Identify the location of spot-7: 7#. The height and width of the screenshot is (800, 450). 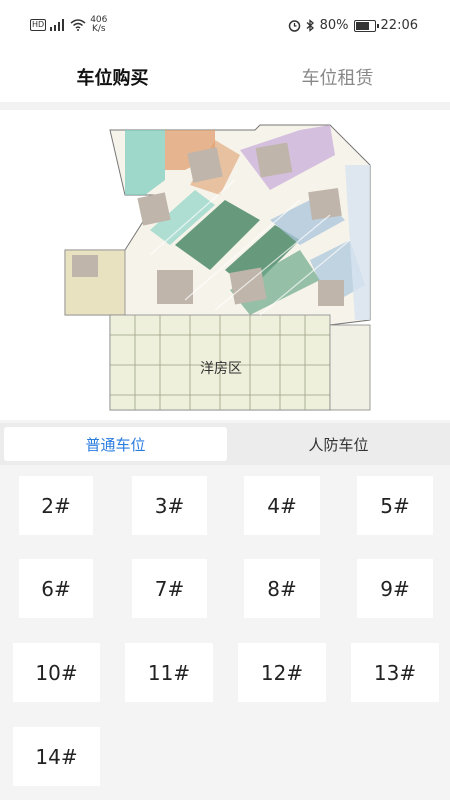
(169, 588).